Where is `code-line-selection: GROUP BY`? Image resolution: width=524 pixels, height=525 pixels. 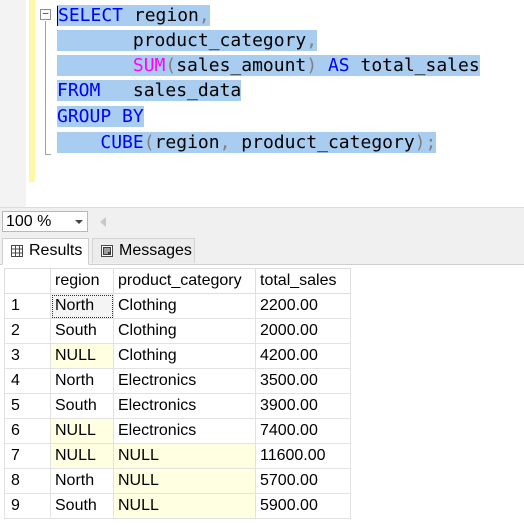 code-line-selection: GROUP BY is located at coordinates (100, 116).